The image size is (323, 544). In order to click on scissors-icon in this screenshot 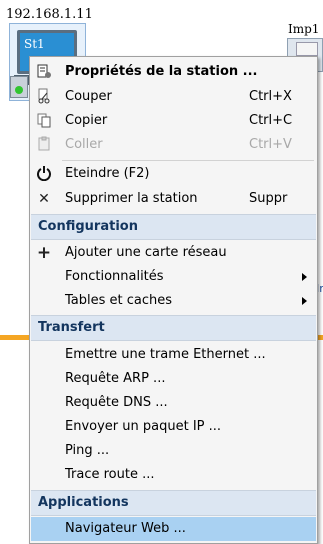, I will do `click(44, 97)`.